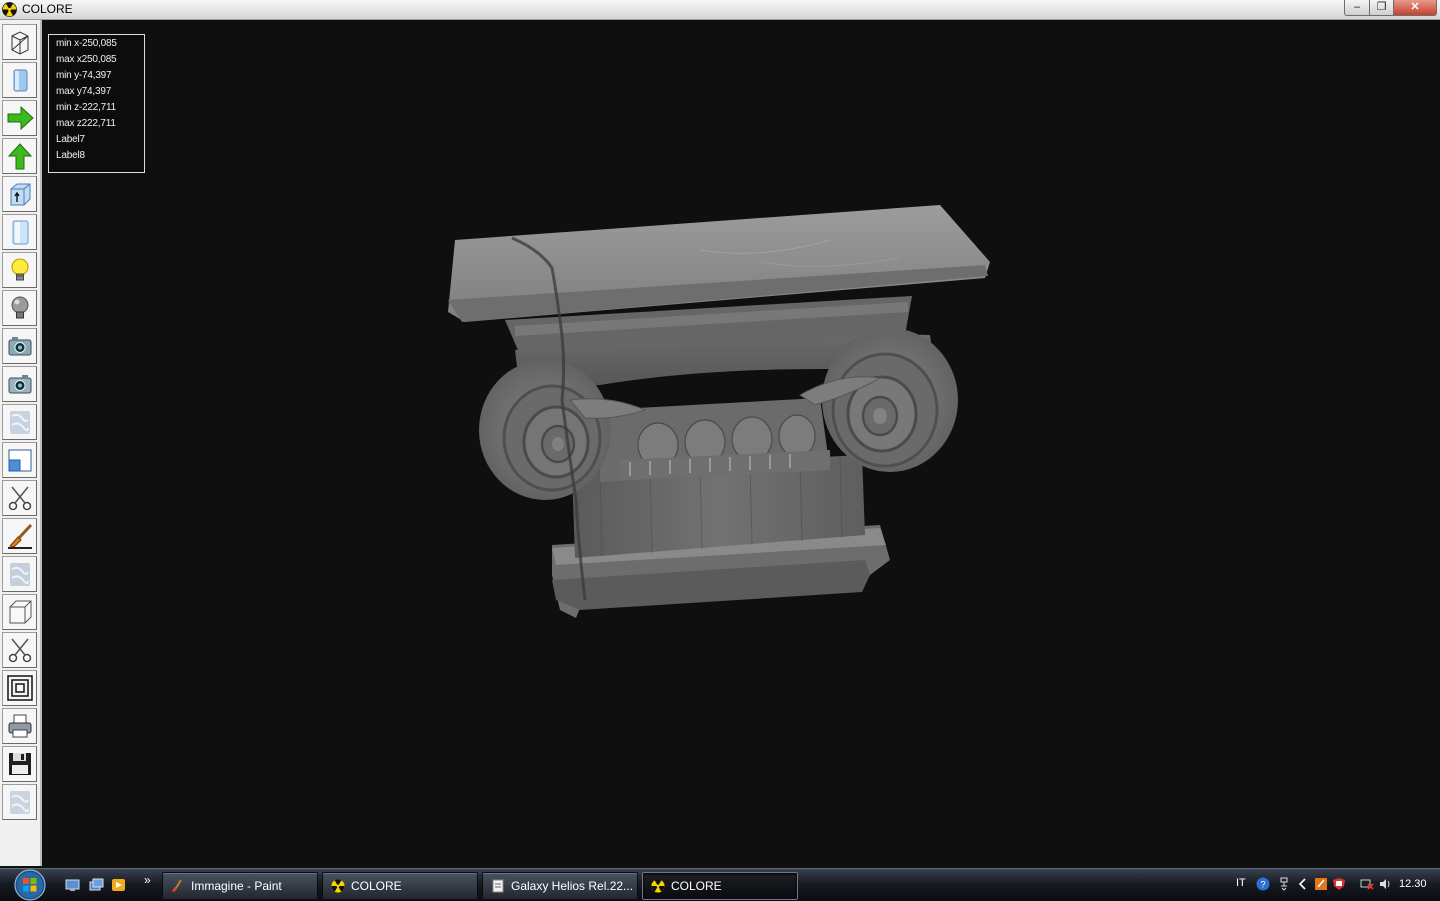  I want to click on switch-windows-icon, so click(96, 885).